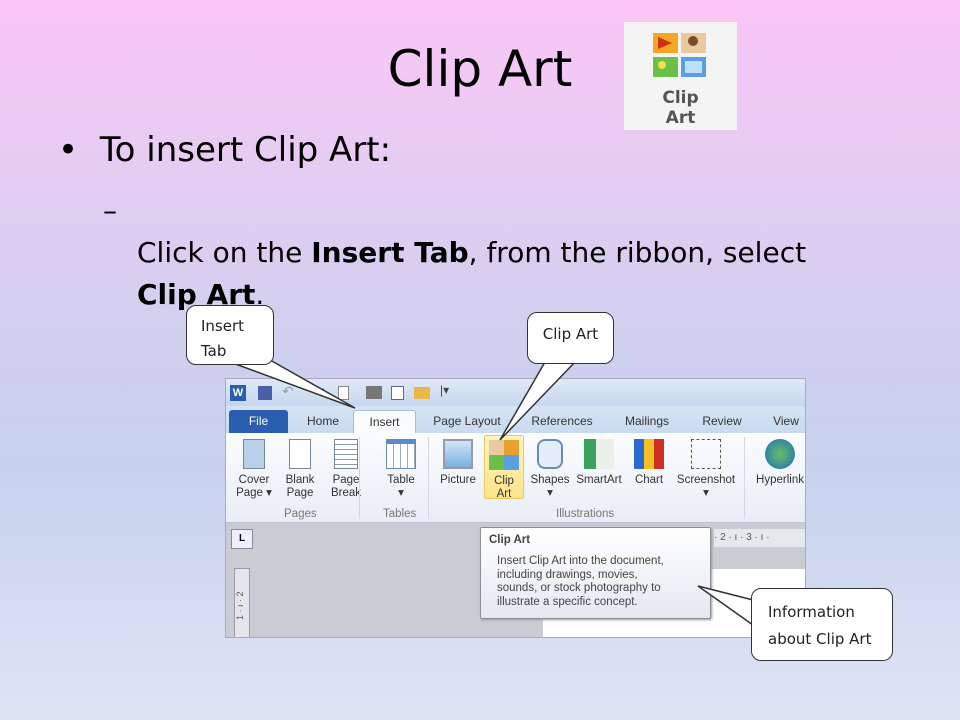  Describe the element at coordinates (822, 624) in the screenshot. I see `callout-information: Information about Clip Art` at that location.